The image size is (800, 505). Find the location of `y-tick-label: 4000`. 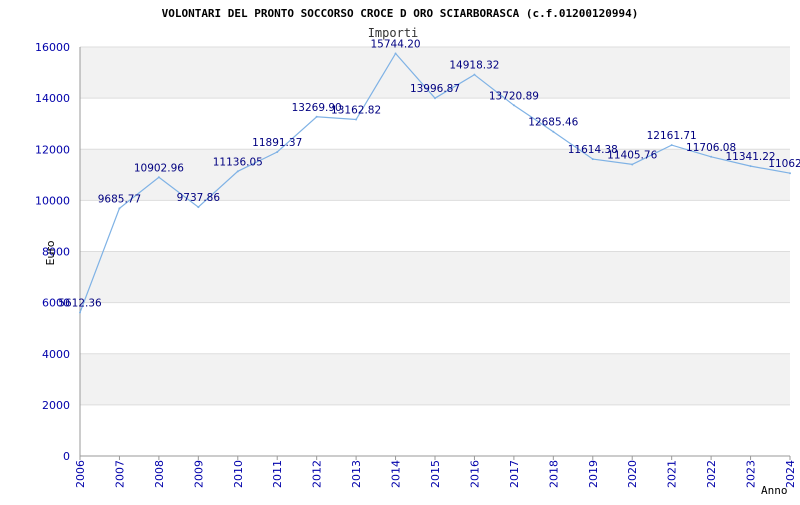

y-tick-label: 4000 is located at coordinates (56, 354).